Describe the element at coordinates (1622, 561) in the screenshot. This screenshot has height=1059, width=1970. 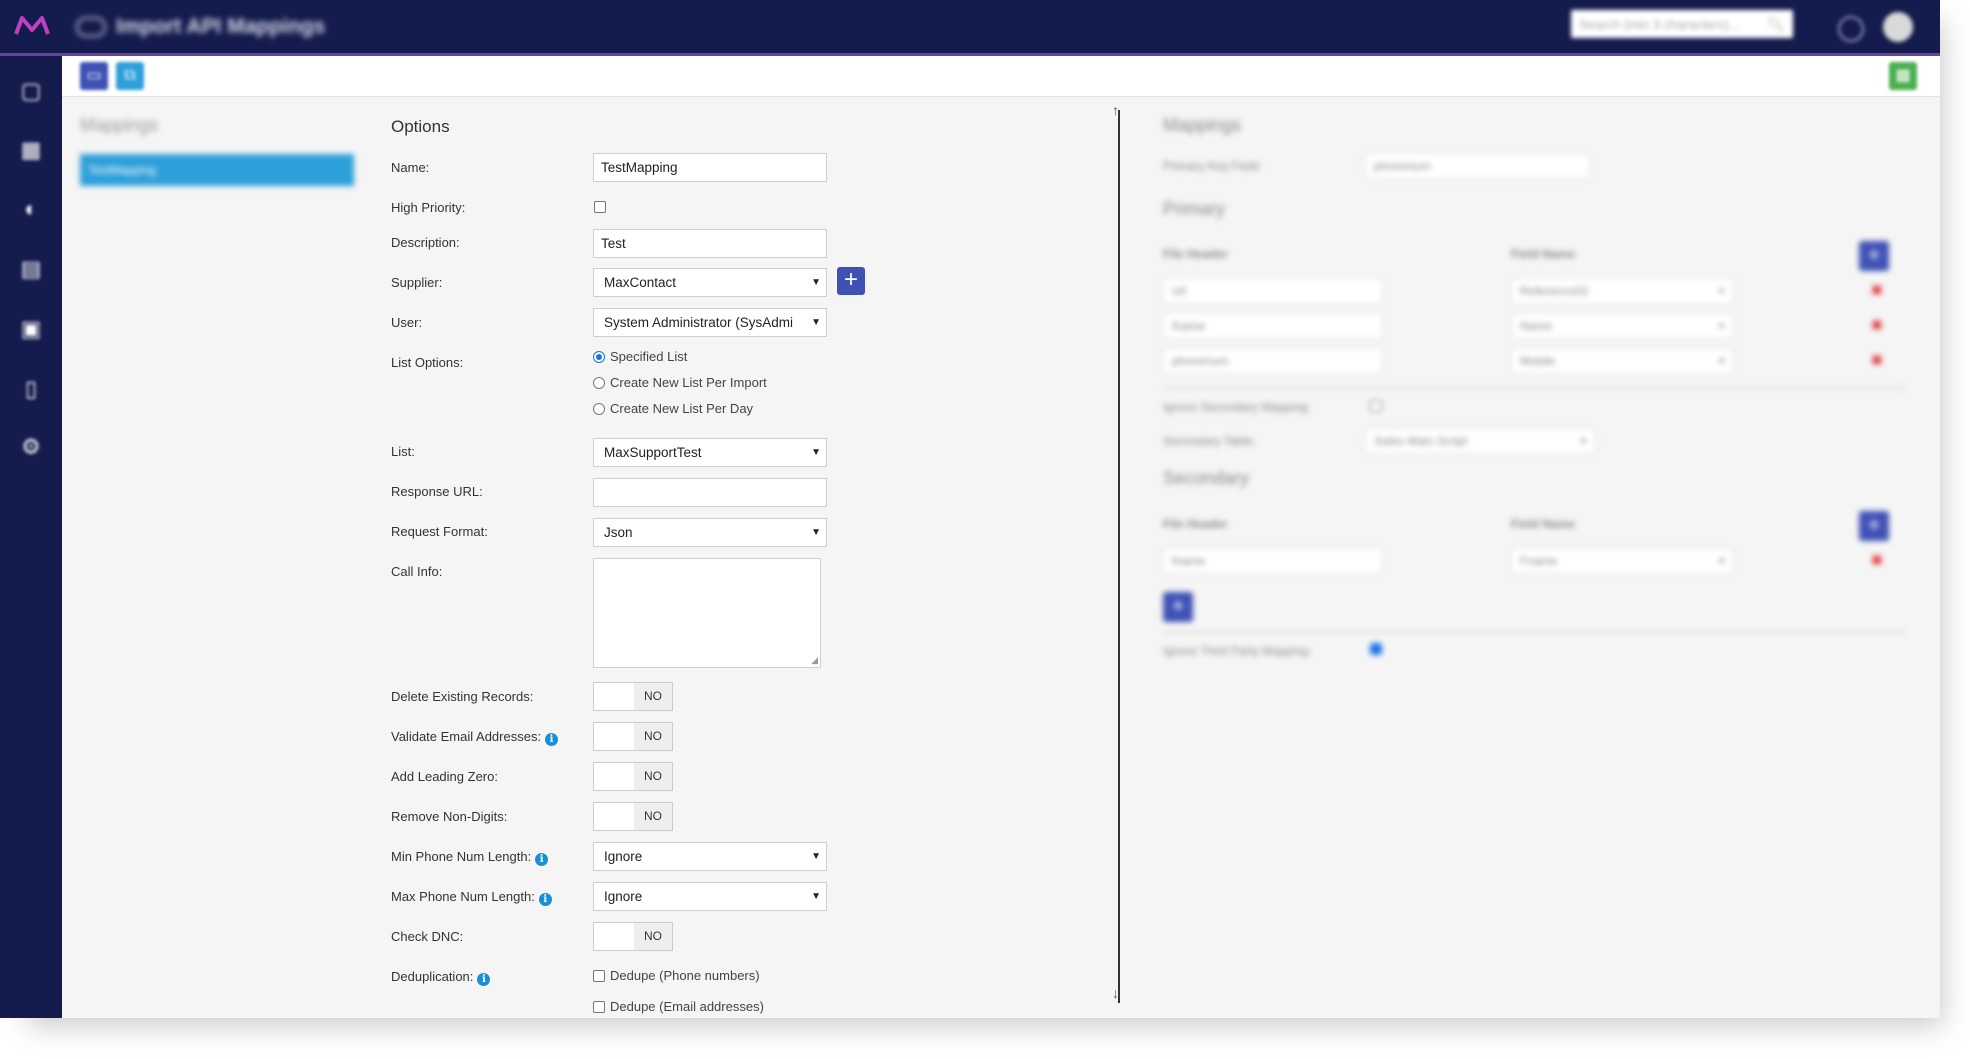
I see `secondary-field-name-select: Fname ▼` at that location.